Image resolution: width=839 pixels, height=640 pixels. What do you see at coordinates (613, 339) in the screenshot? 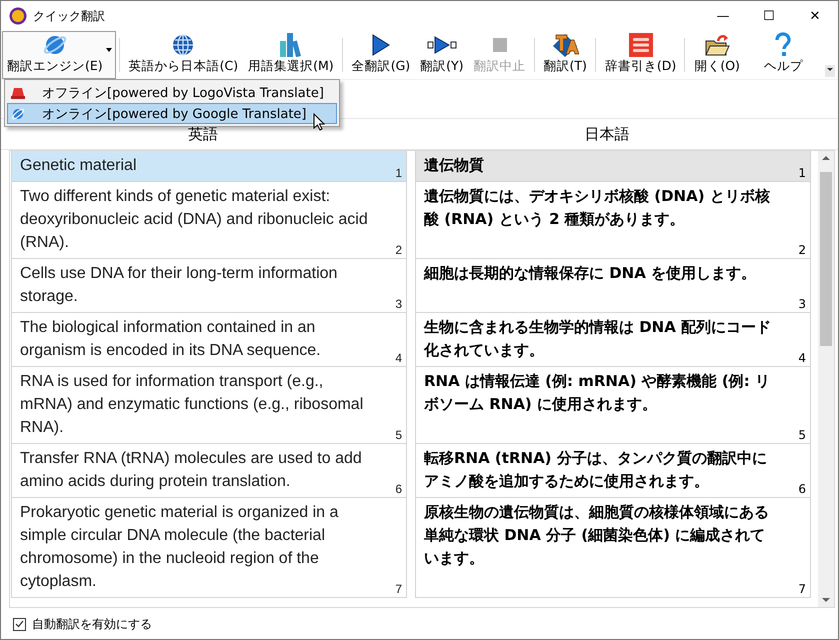
I see `translation-cell: 生物に含まれる生物学的情報は DNA 配列にコード化されています。 4` at bounding box center [613, 339].